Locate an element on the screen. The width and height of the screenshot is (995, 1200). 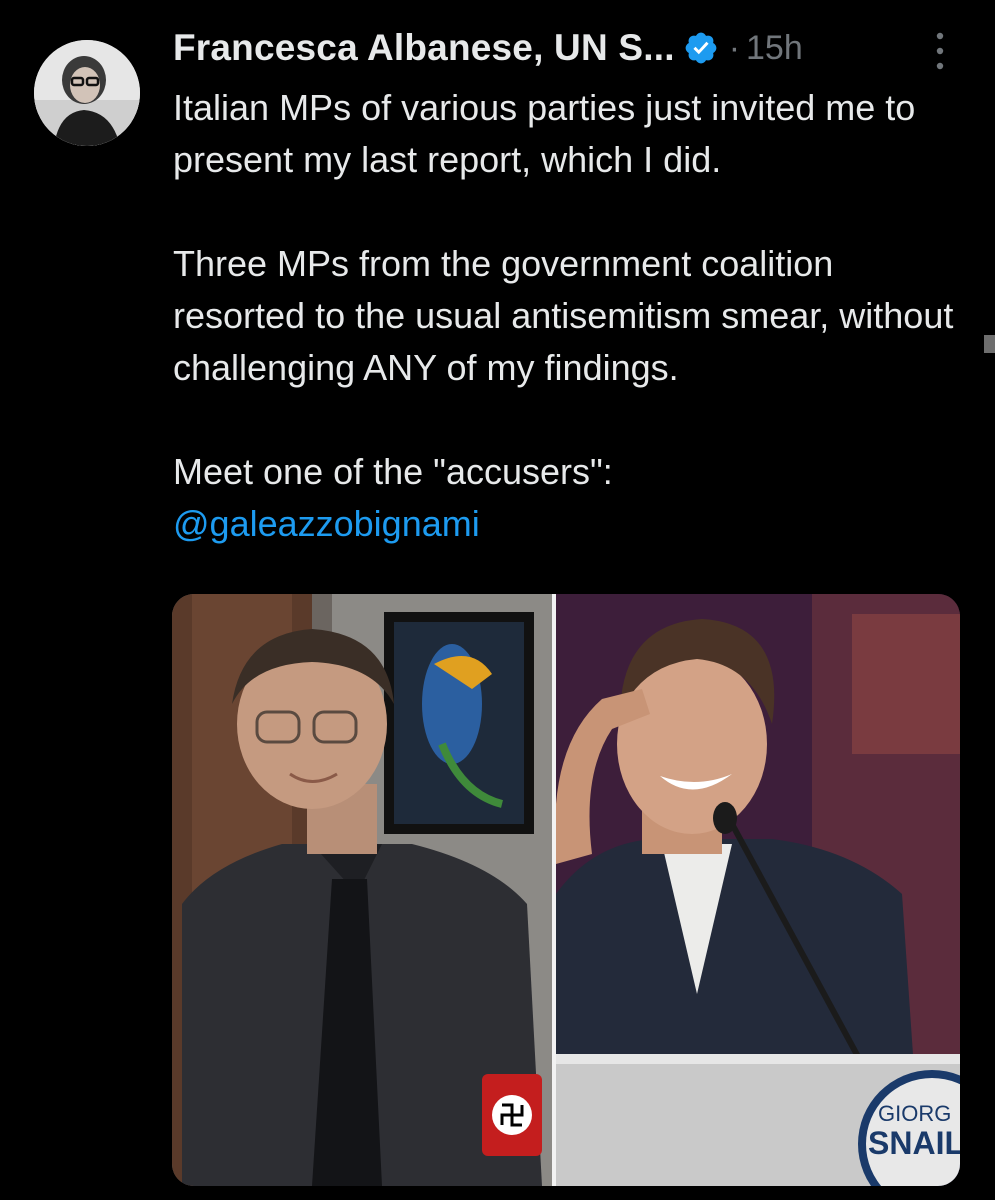
podium-sign-line: GIORG is located at coordinates (914, 1113).